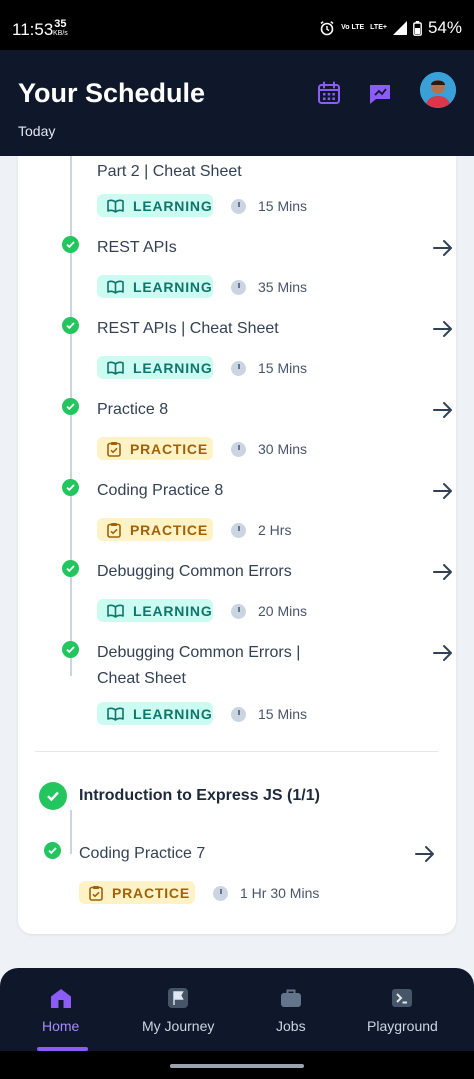 Image resolution: width=474 pixels, height=1079 pixels. What do you see at coordinates (283, 449) in the screenshot?
I see `duration-text: 30 Mins` at bounding box center [283, 449].